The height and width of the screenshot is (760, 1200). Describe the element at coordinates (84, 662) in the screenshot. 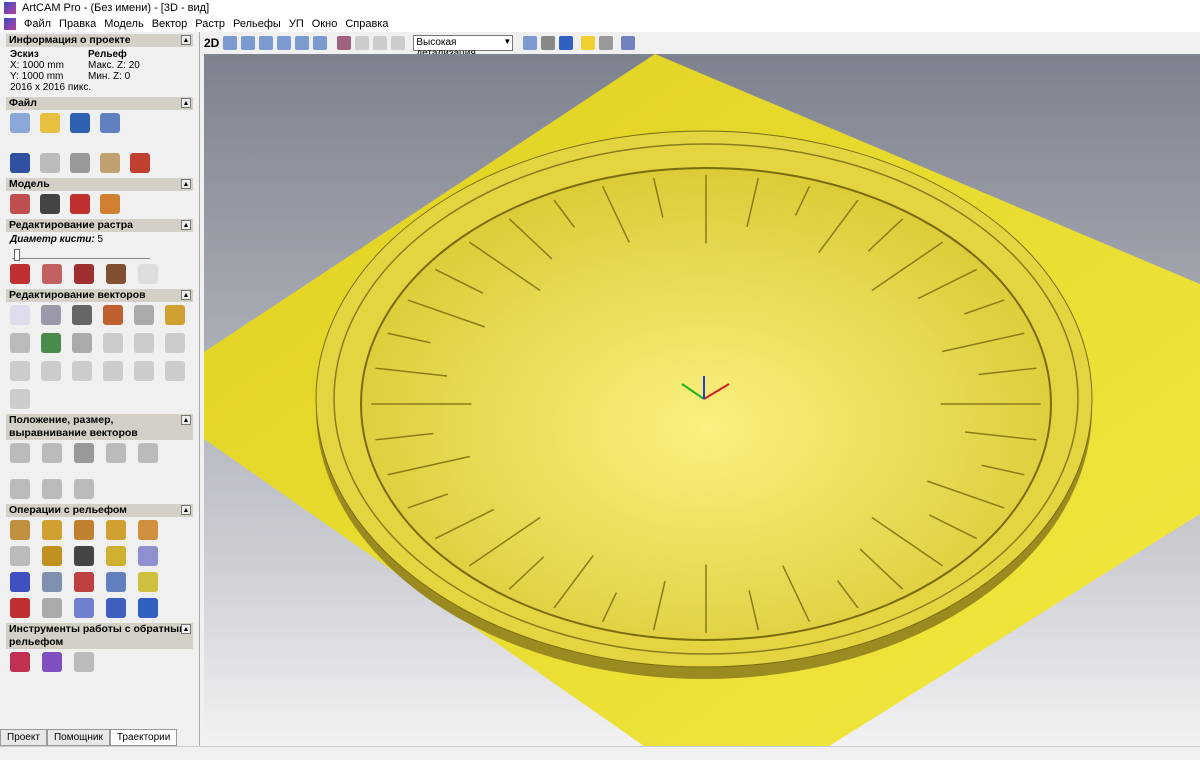

I see `reverse-merge-icon` at that location.